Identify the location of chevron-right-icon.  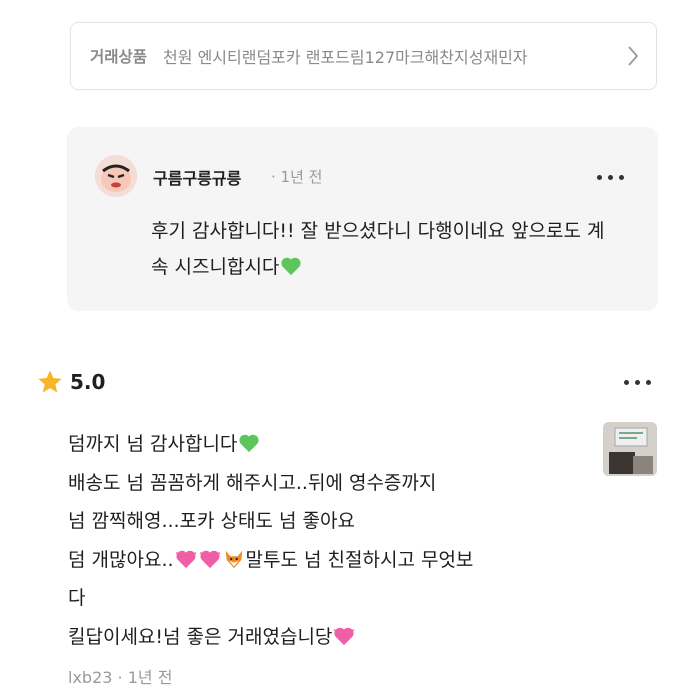
(633, 56).